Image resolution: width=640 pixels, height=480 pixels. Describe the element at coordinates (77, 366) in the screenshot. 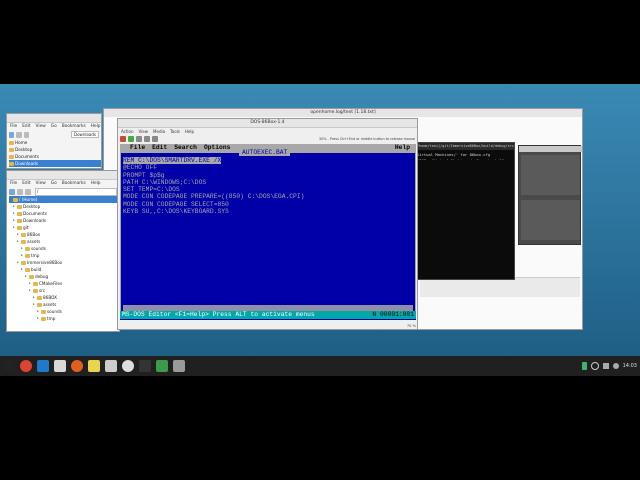

I see `firefox-icon` at that location.